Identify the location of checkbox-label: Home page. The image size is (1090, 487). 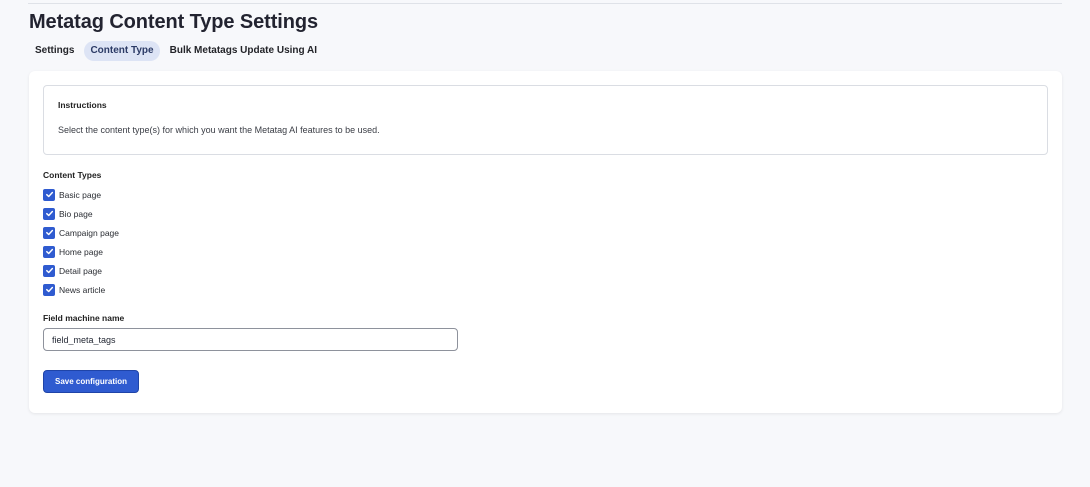
(81, 251).